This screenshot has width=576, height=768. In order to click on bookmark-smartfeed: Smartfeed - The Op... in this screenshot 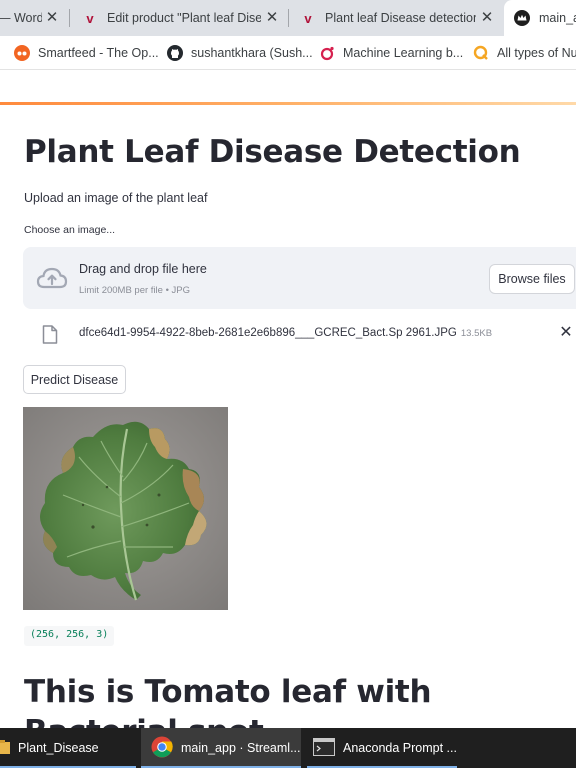, I will do `click(86, 53)`.